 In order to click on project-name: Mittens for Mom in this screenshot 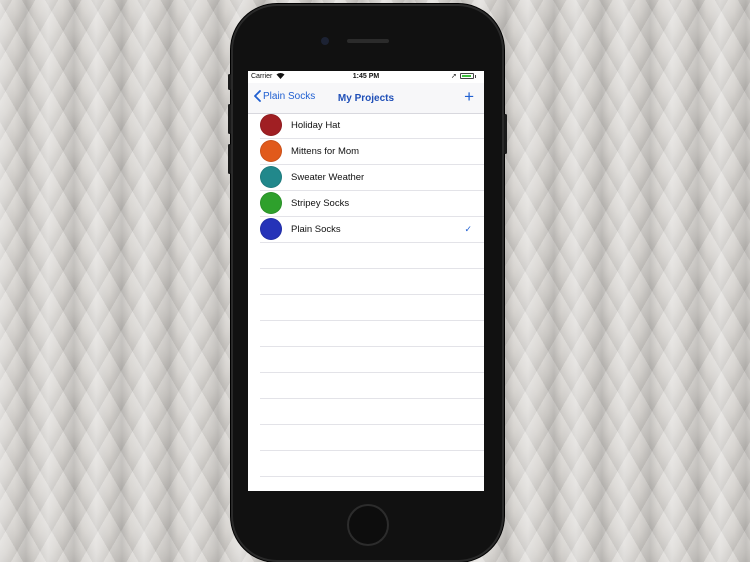, I will do `click(325, 151)`.